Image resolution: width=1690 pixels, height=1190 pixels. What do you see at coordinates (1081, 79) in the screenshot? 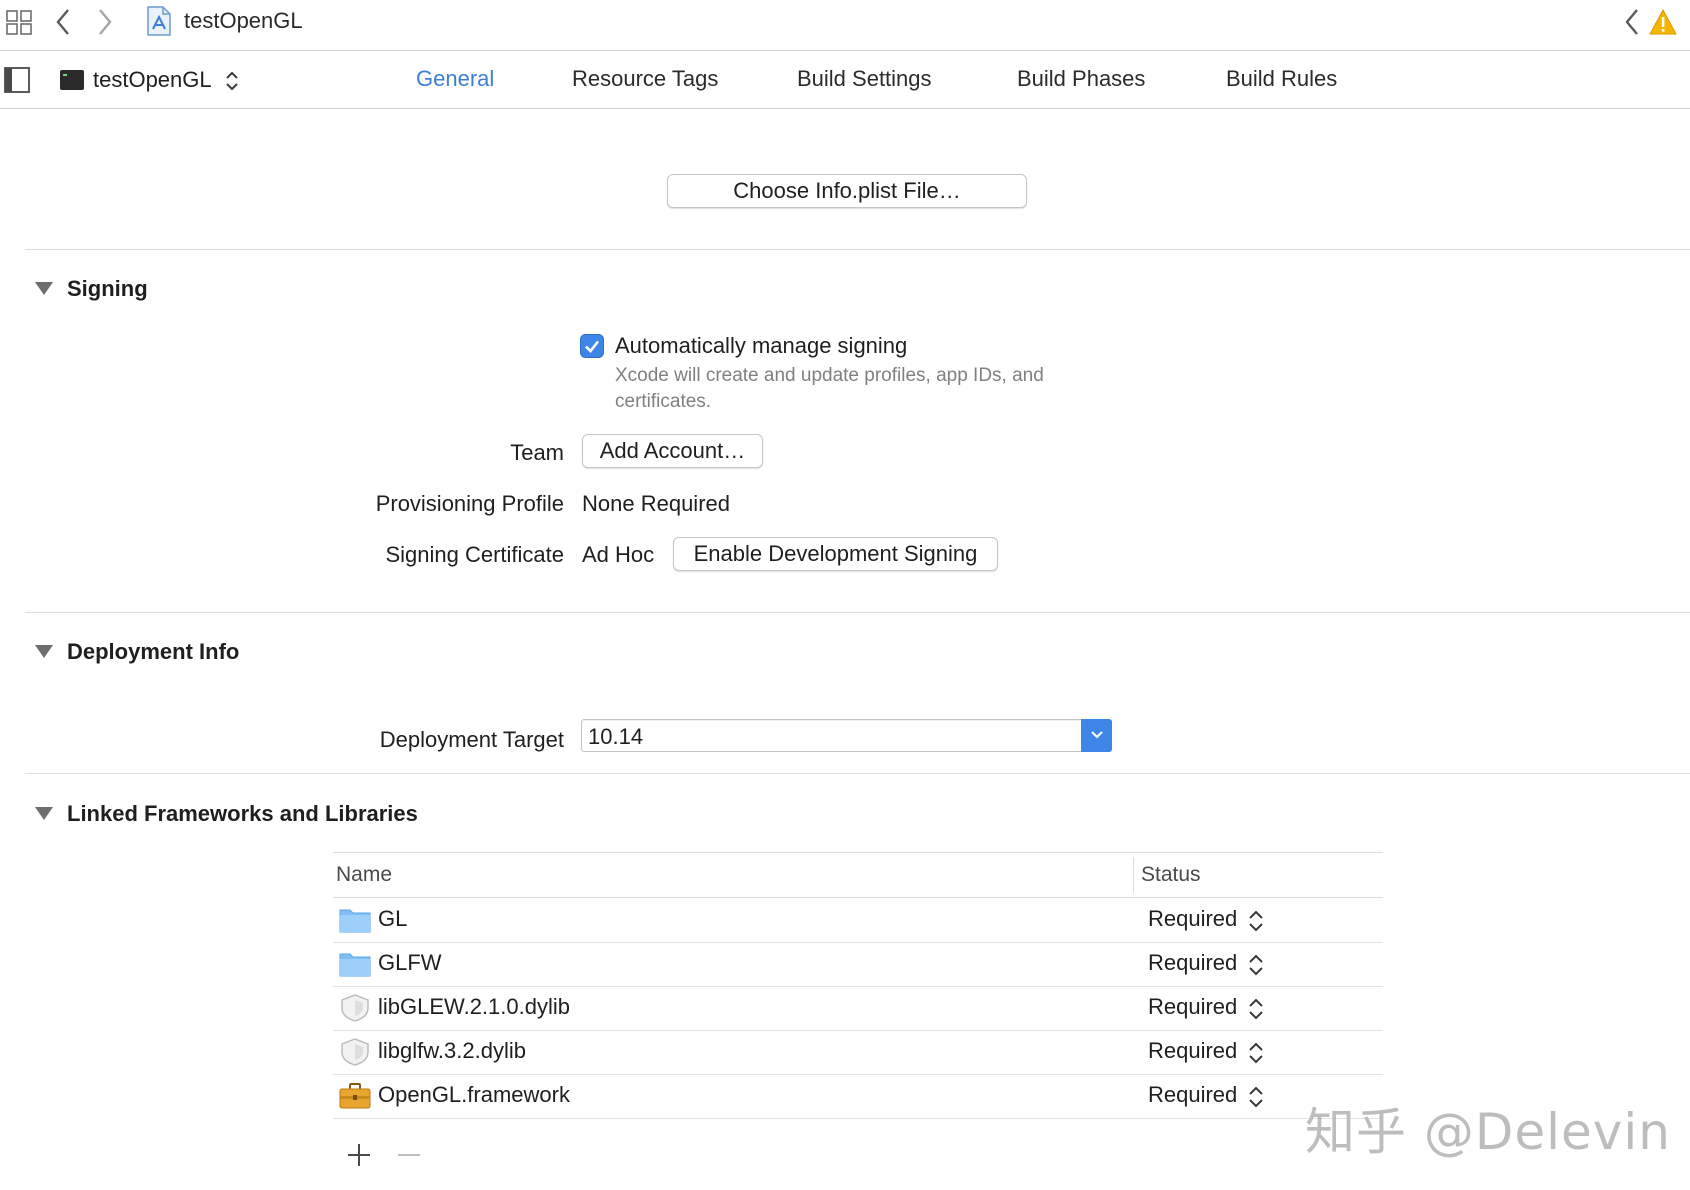
I see `tab-build-phases: Build Phases` at bounding box center [1081, 79].